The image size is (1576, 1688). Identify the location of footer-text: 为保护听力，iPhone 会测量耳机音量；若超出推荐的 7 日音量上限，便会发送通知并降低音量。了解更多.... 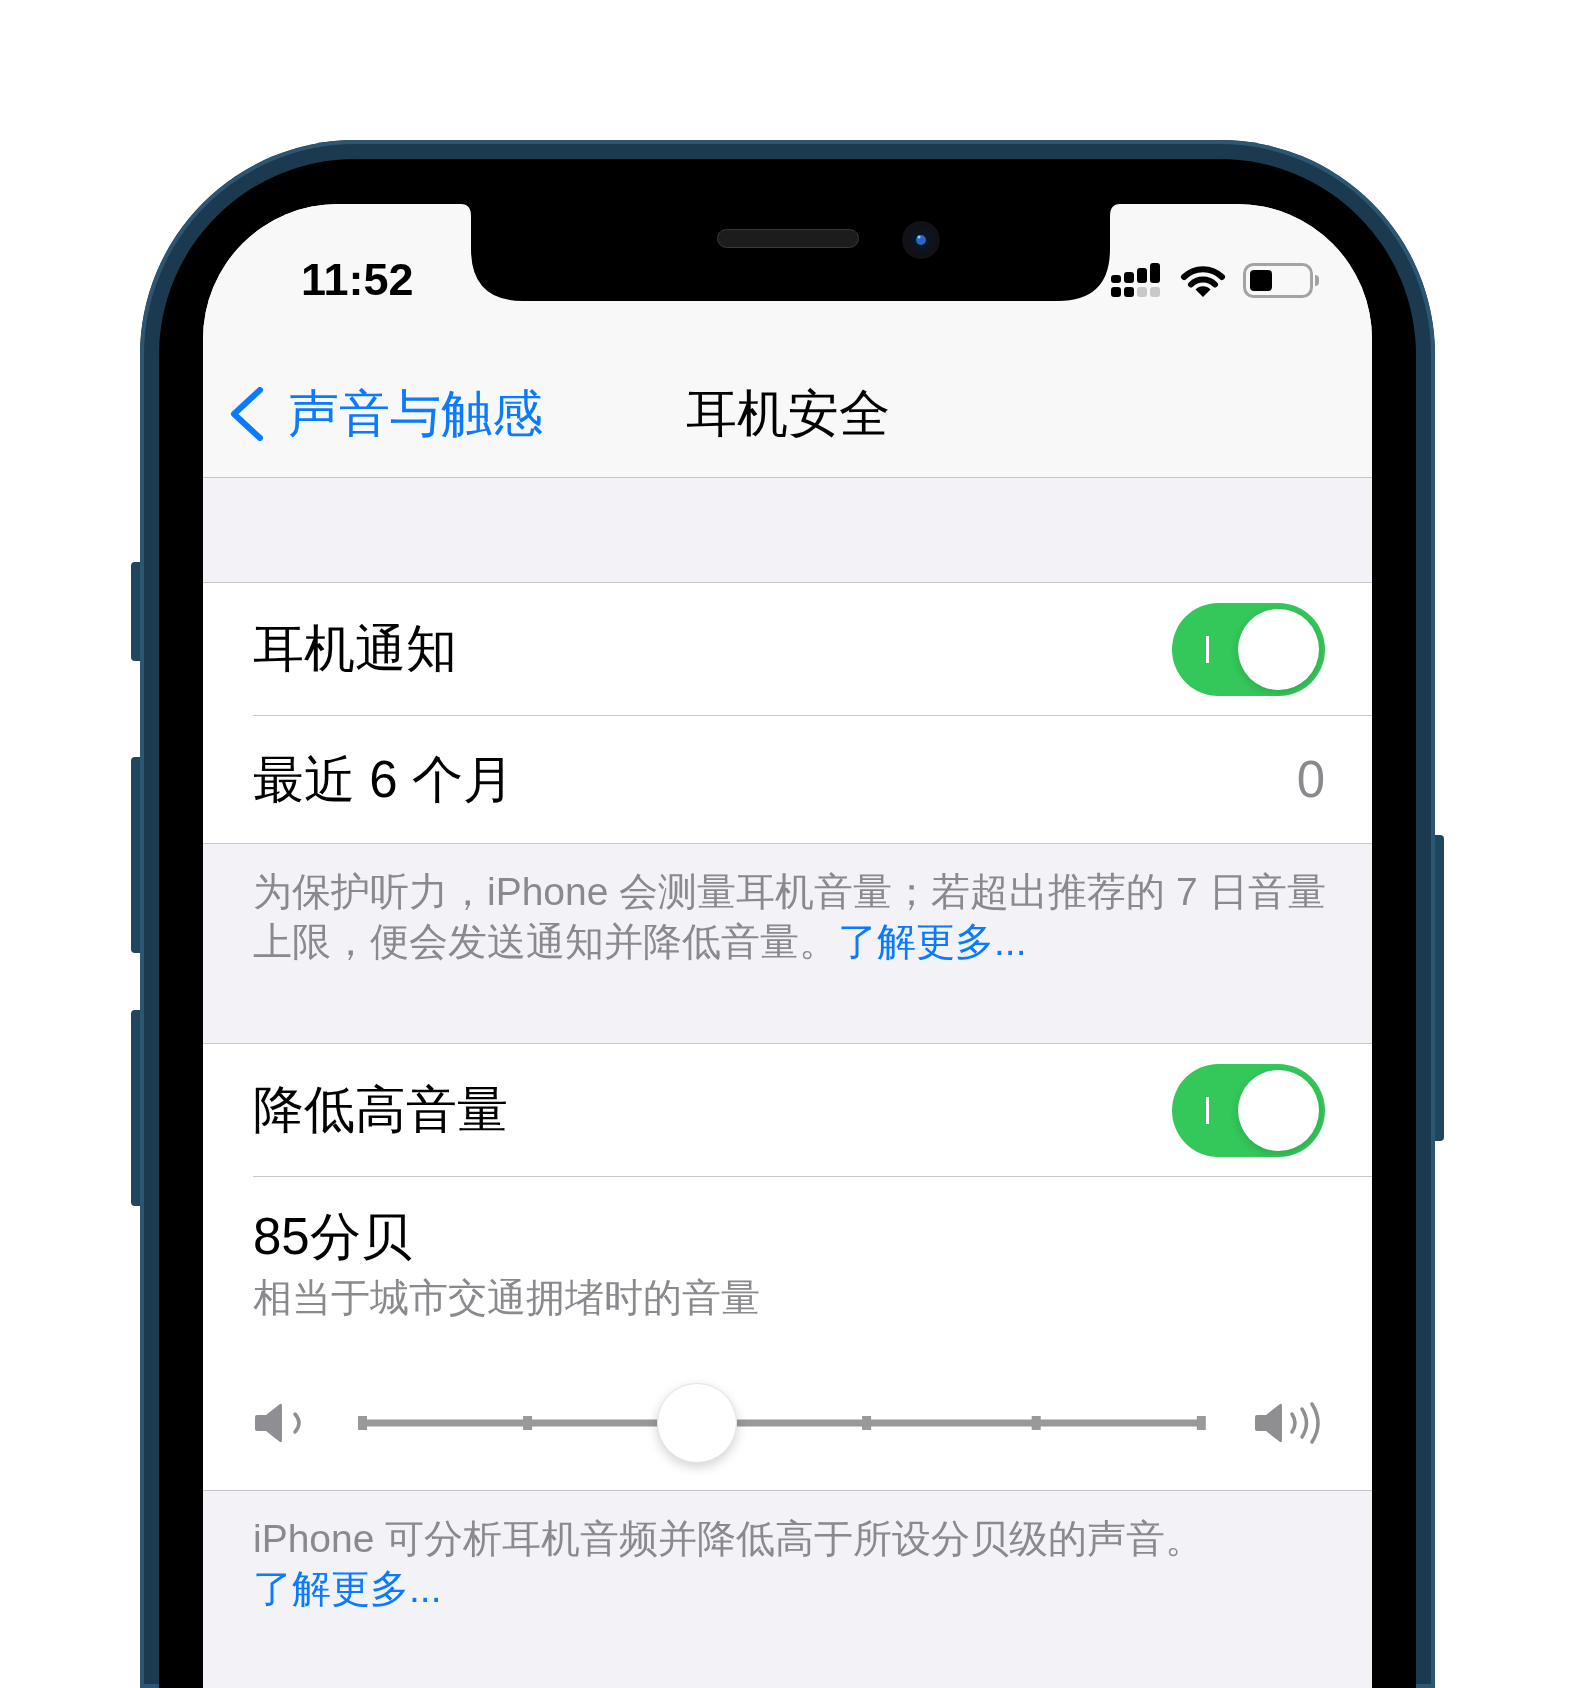
(789, 917).